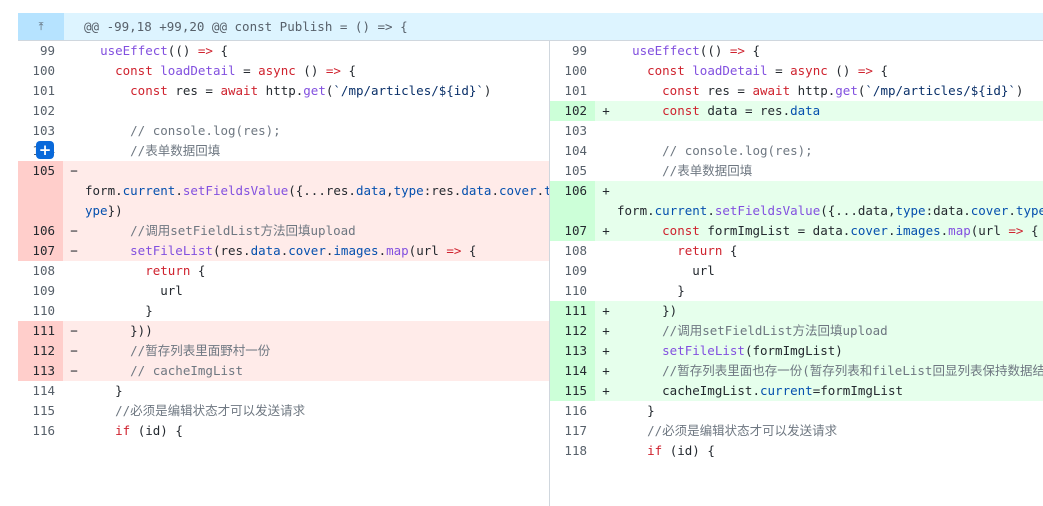  I want to click on diff-line: 111 + }), so click(796, 311).